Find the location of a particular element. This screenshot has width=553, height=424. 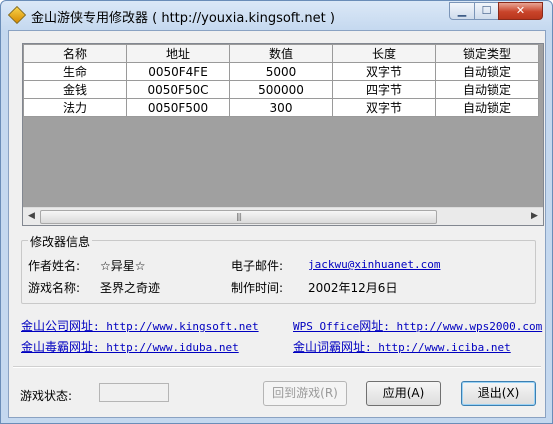

duba-link-url: : http://www.iduba.net is located at coordinates (166, 347).